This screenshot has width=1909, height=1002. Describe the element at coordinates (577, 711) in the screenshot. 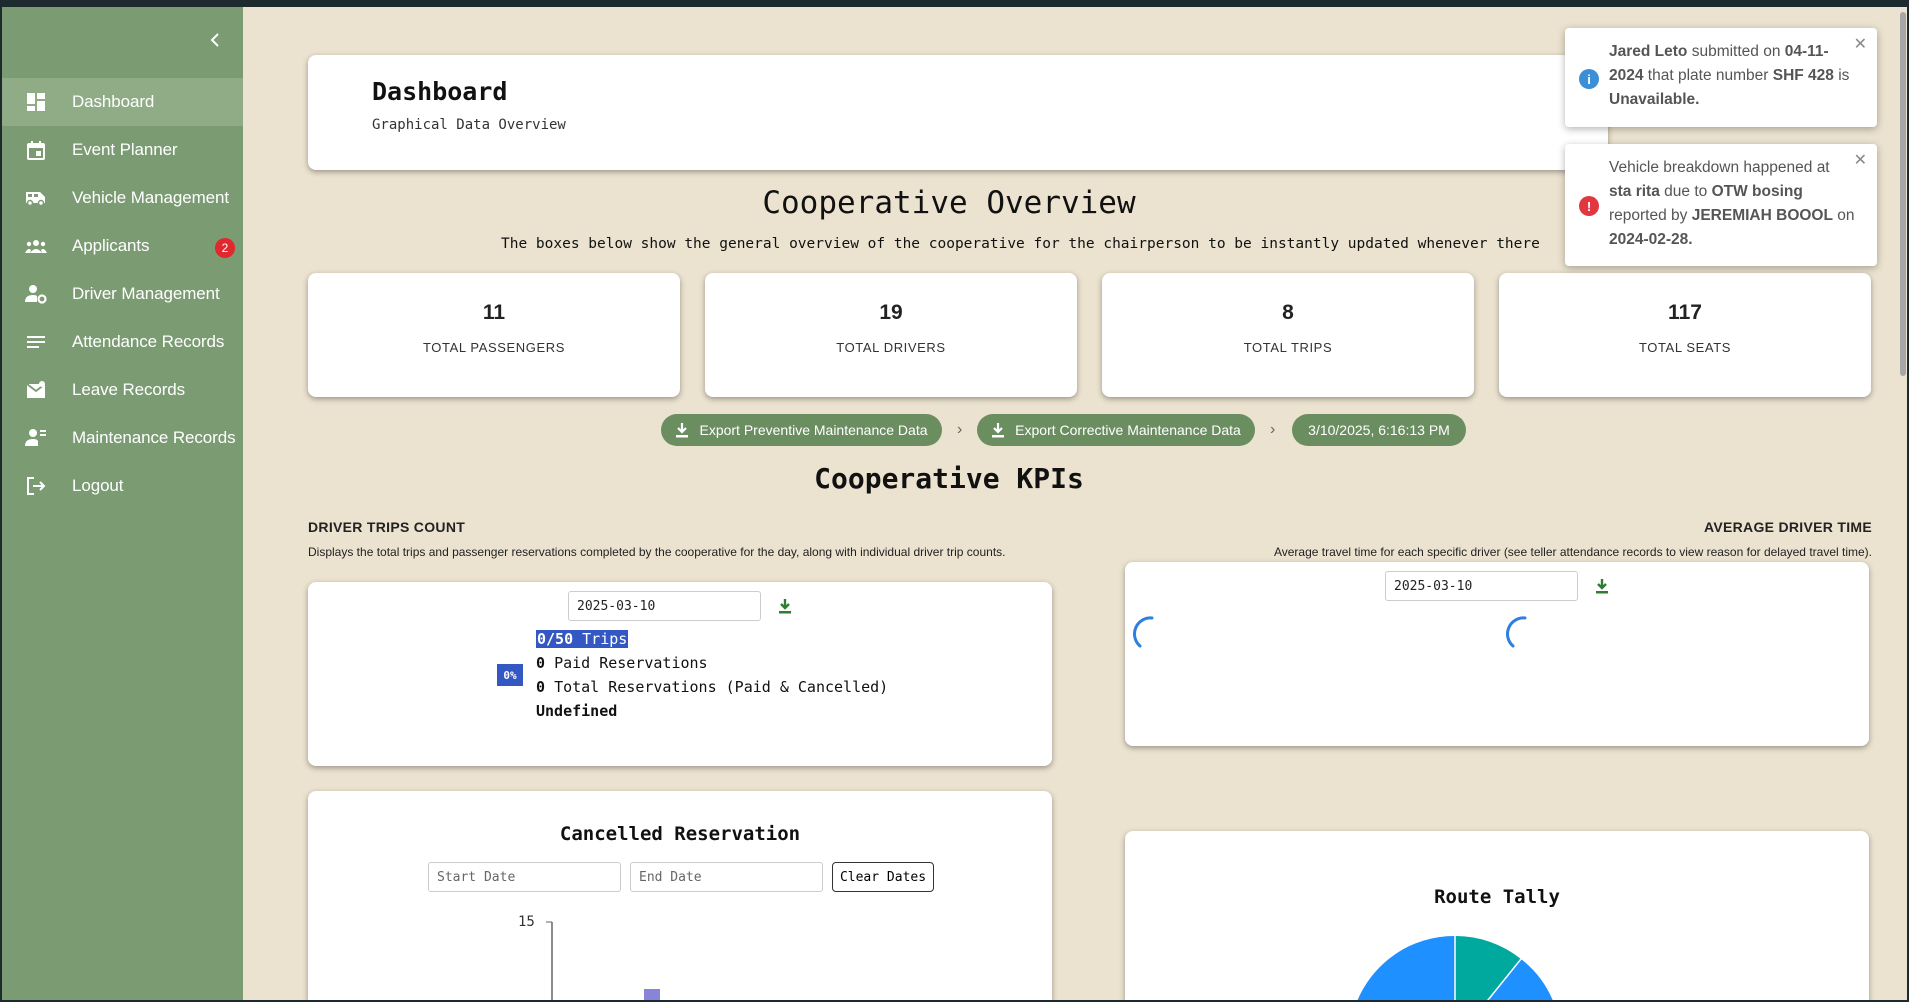

I see `trips-status: Undefined` at that location.